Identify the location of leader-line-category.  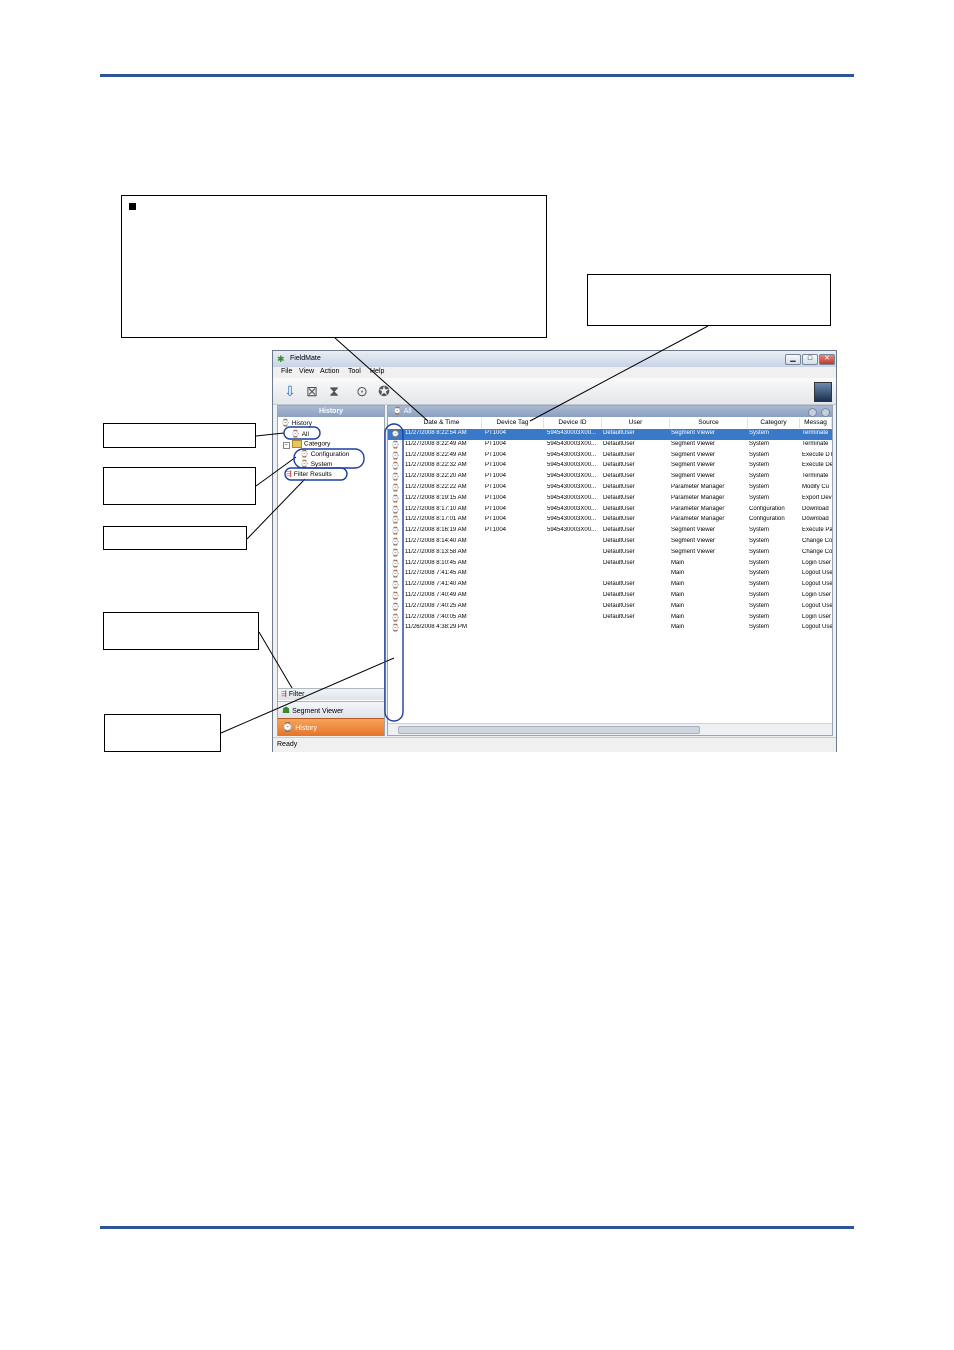
(276, 471).